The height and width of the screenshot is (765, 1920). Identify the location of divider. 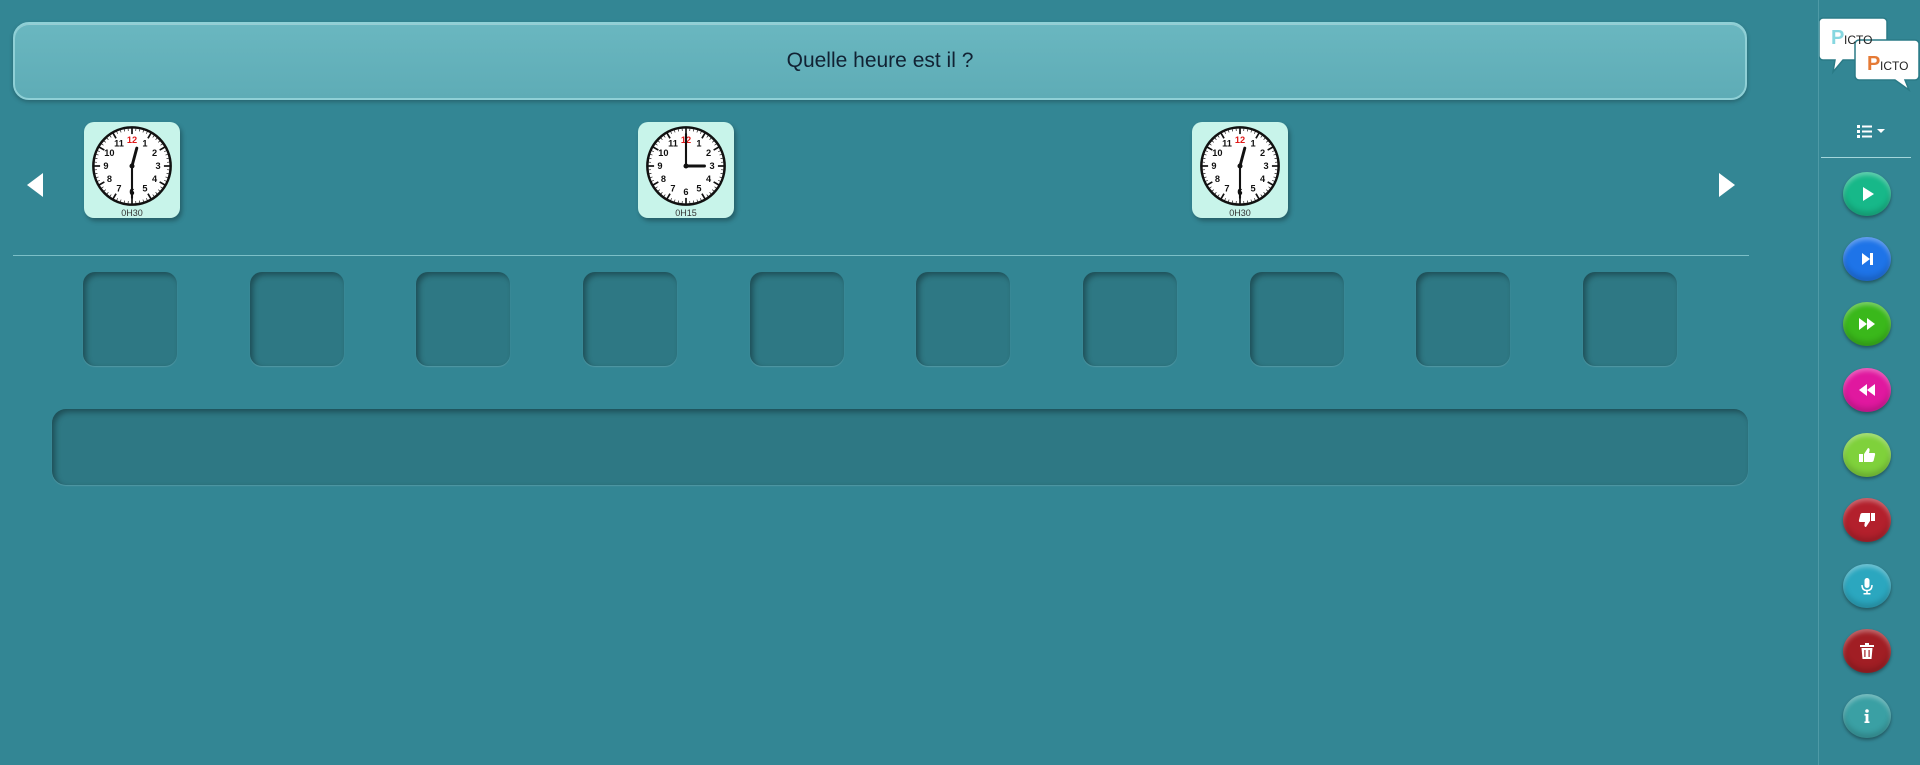
(881, 255).